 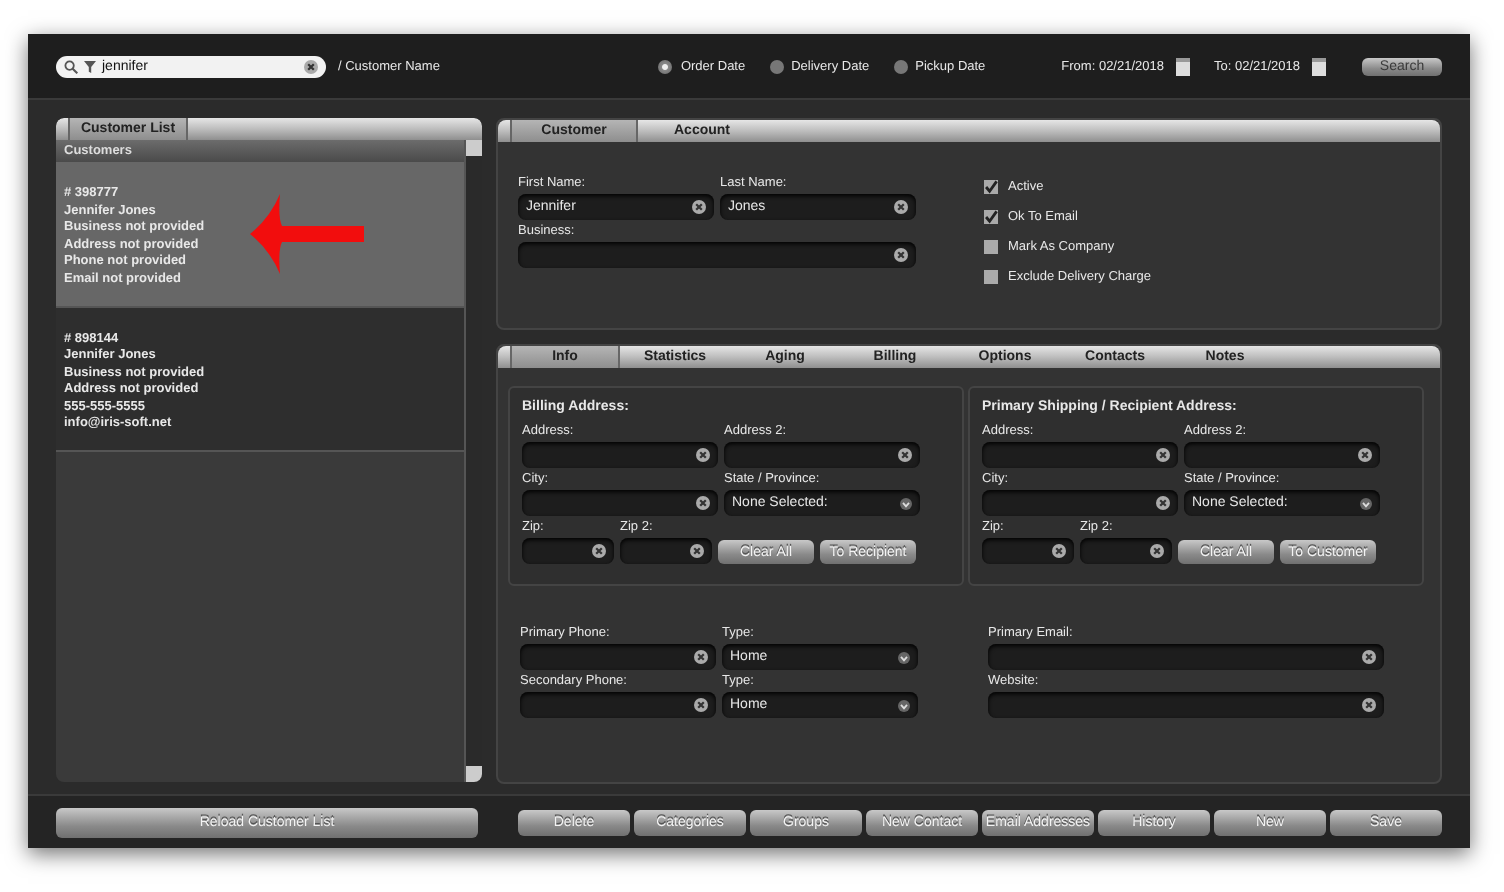 What do you see at coordinates (90, 66) in the screenshot?
I see `filter-icon` at bounding box center [90, 66].